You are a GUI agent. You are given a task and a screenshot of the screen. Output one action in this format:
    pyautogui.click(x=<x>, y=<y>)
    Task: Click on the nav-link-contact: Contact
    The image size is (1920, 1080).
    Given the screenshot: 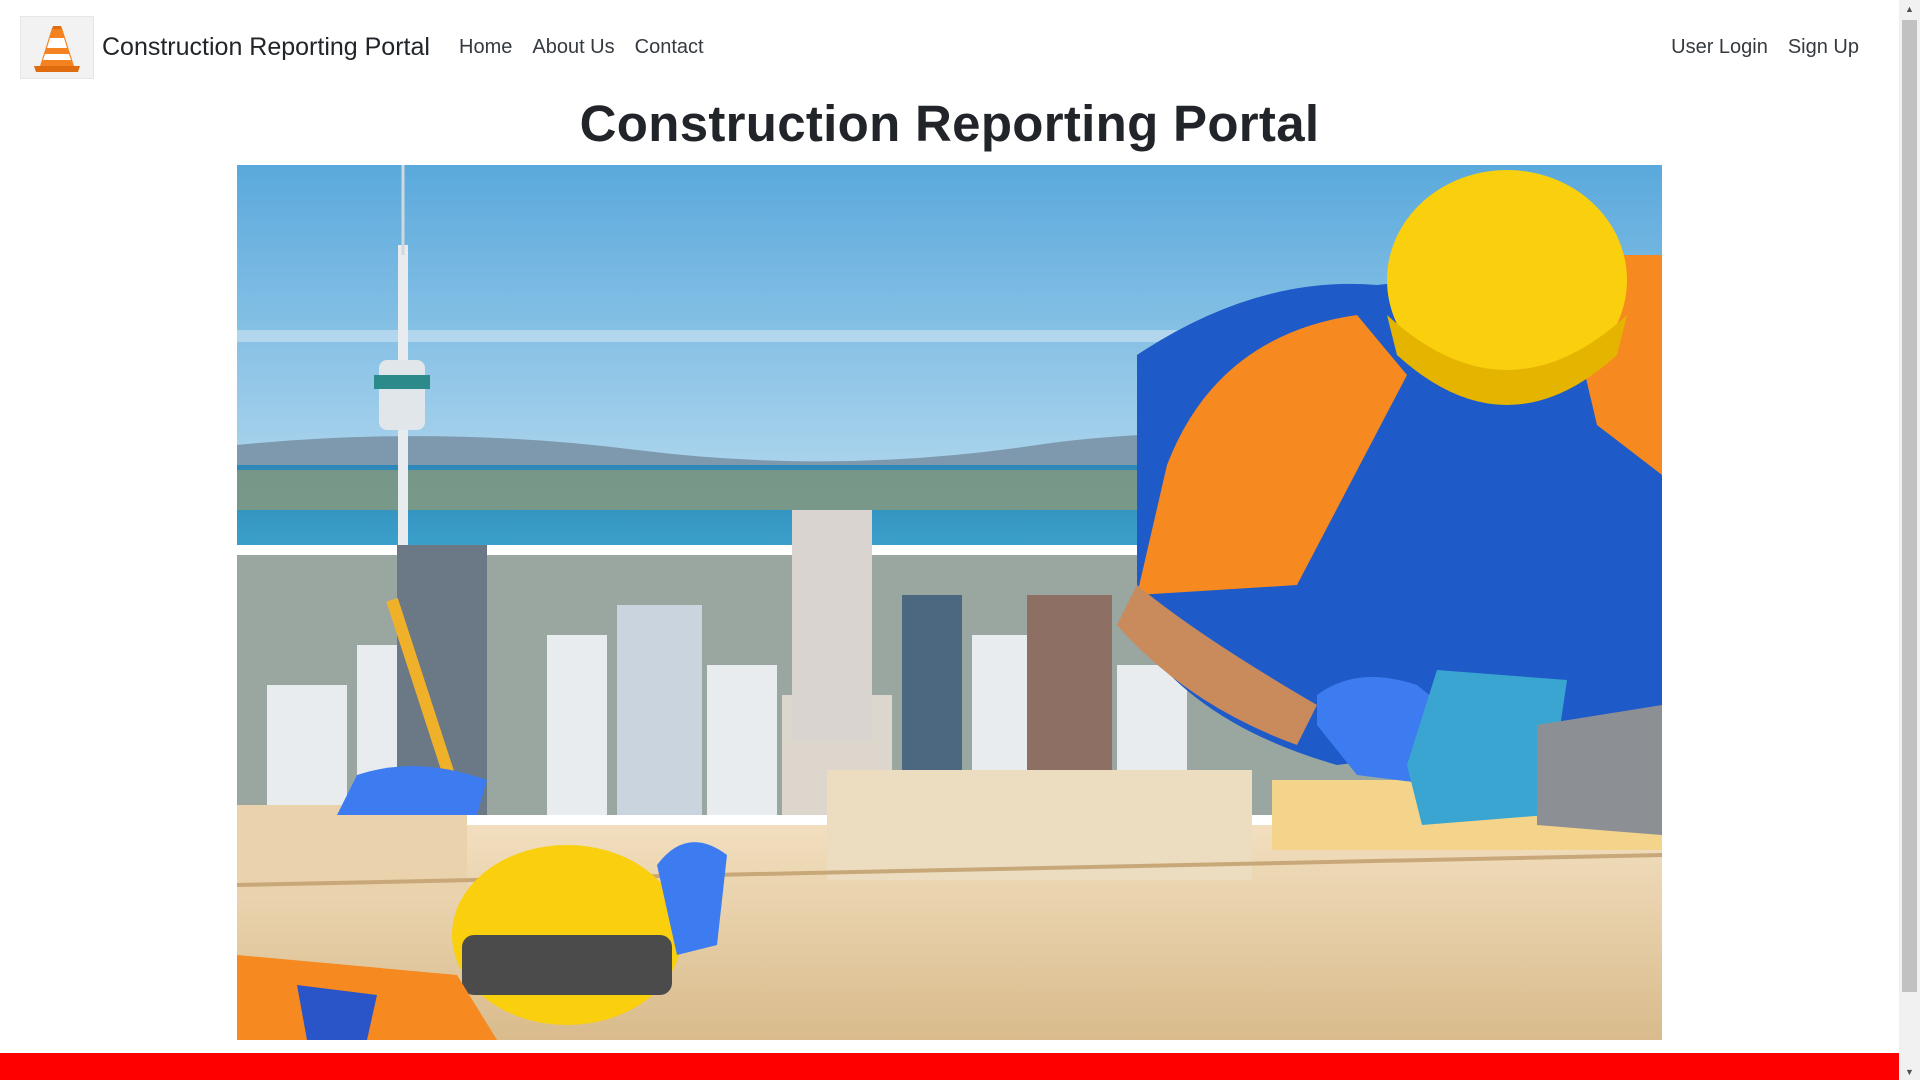 What is the action you would take?
    pyautogui.click(x=669, y=47)
    